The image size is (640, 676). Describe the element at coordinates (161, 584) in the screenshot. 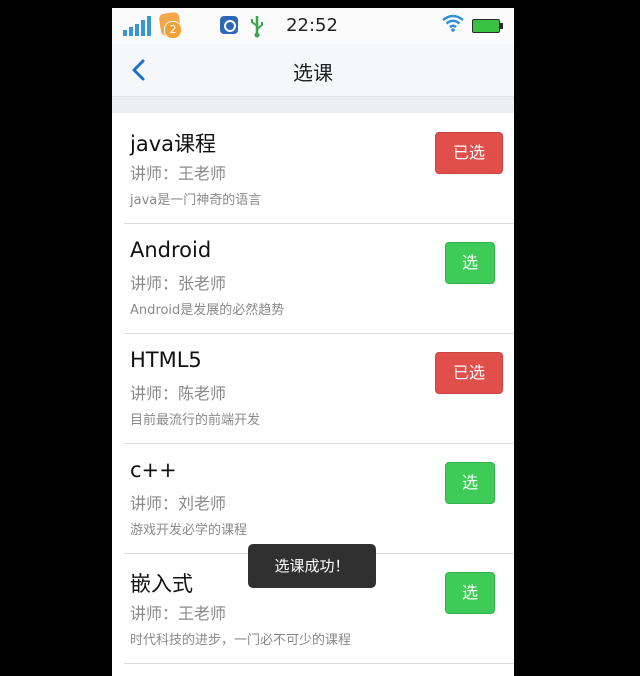

I see `course-name: 嵌入式` at that location.